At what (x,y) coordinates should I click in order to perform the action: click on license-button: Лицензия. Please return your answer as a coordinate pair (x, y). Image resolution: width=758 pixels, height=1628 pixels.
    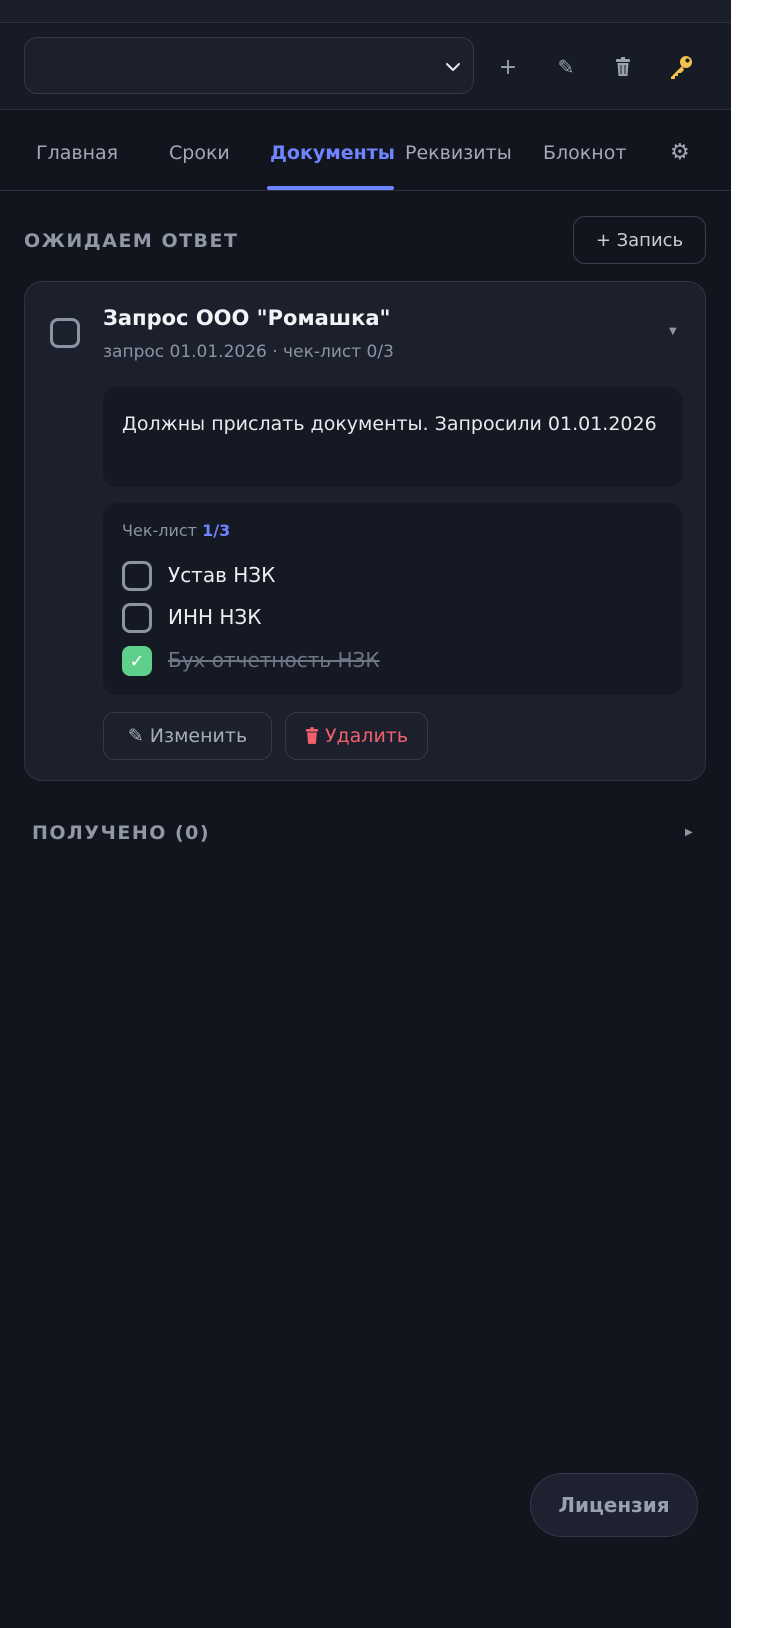
    Looking at the image, I should click on (614, 1505).